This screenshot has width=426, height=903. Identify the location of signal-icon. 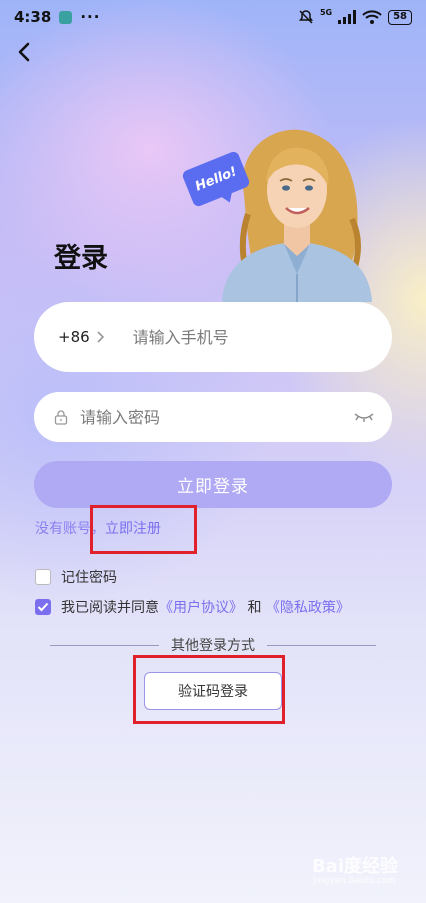
(347, 17).